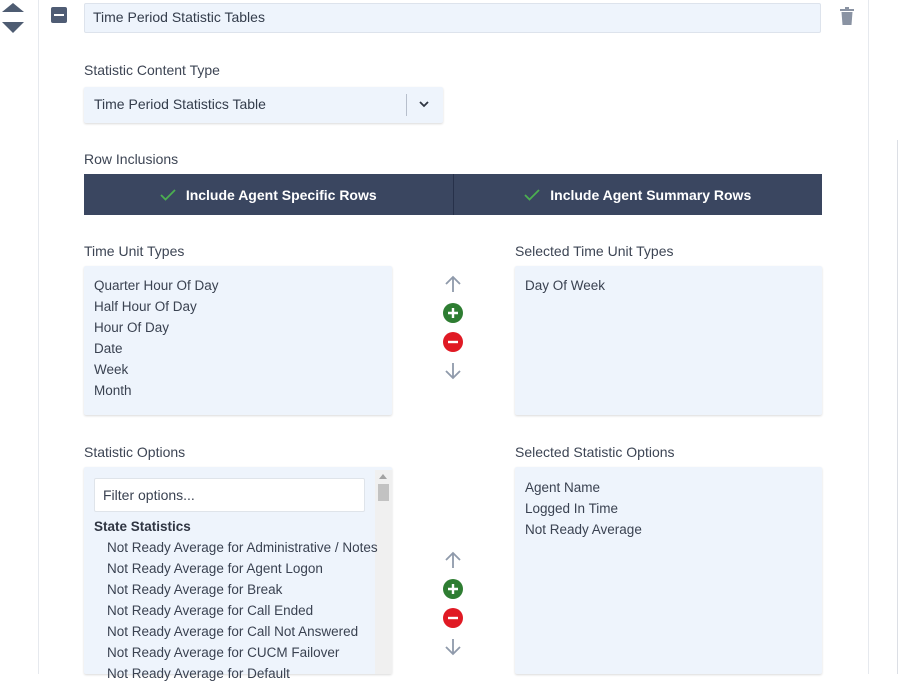  What do you see at coordinates (383, 492) in the screenshot?
I see `scroll-thumb` at bounding box center [383, 492].